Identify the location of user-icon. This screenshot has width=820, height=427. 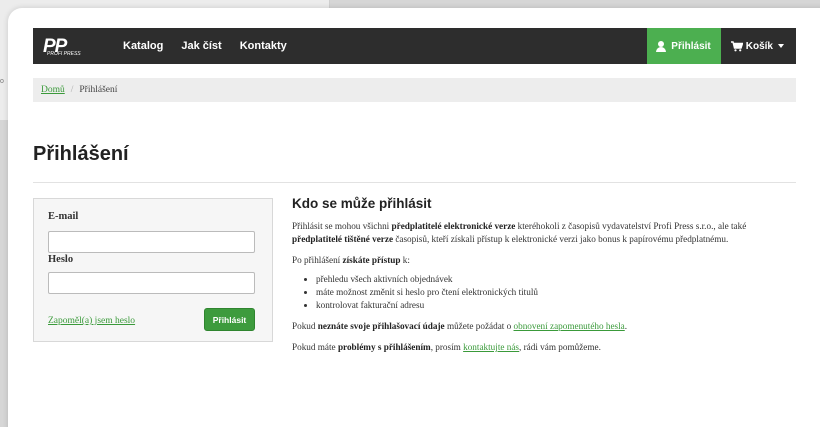
(661, 46).